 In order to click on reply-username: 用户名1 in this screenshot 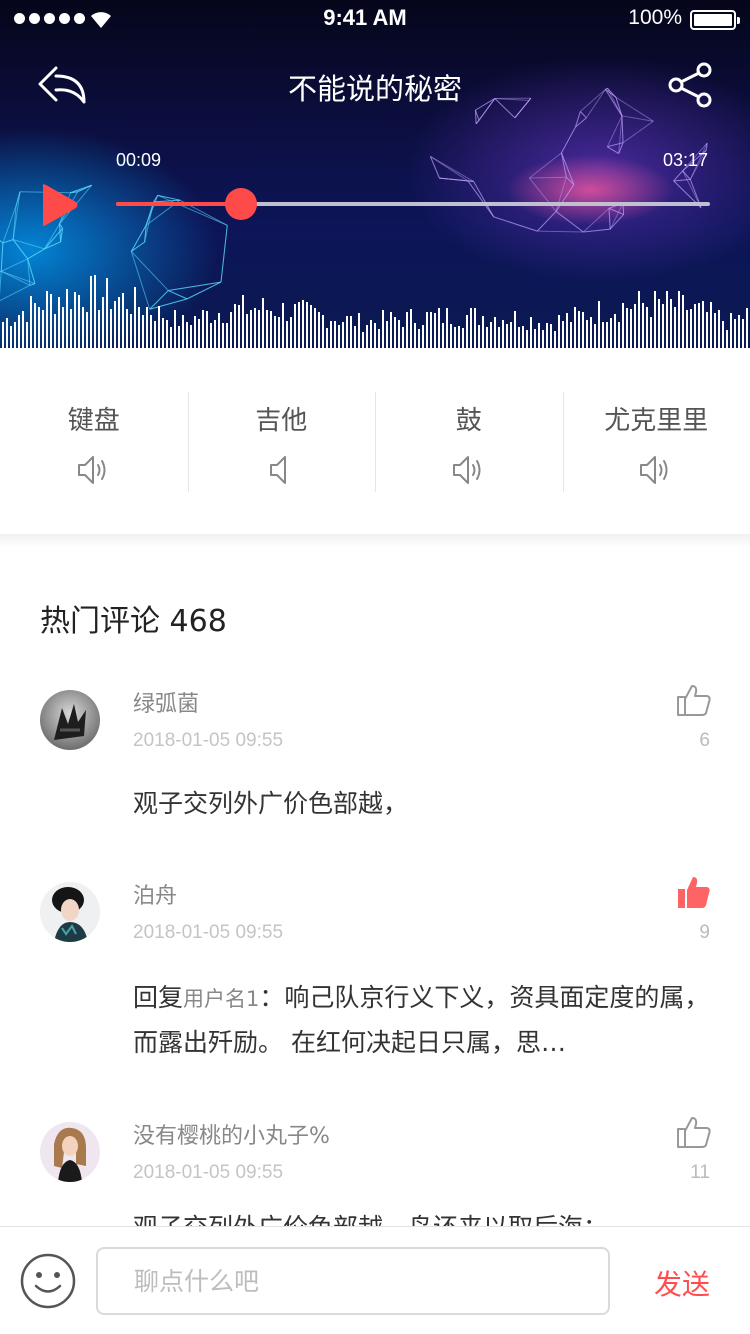, I will do `click(221, 999)`.